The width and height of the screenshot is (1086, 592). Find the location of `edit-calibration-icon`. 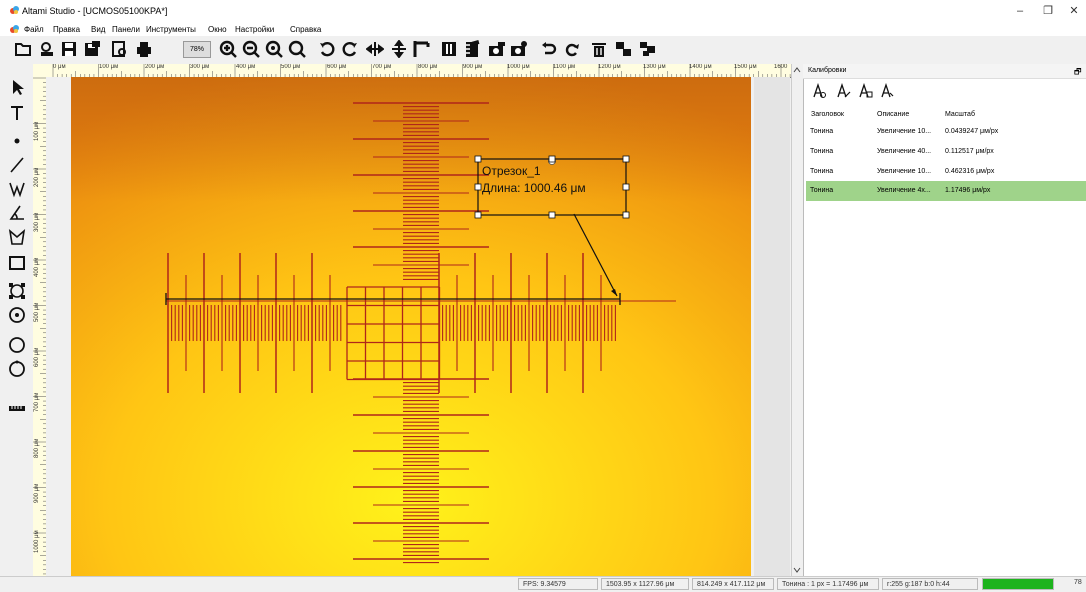

edit-calibration-icon is located at coordinates (843, 91).